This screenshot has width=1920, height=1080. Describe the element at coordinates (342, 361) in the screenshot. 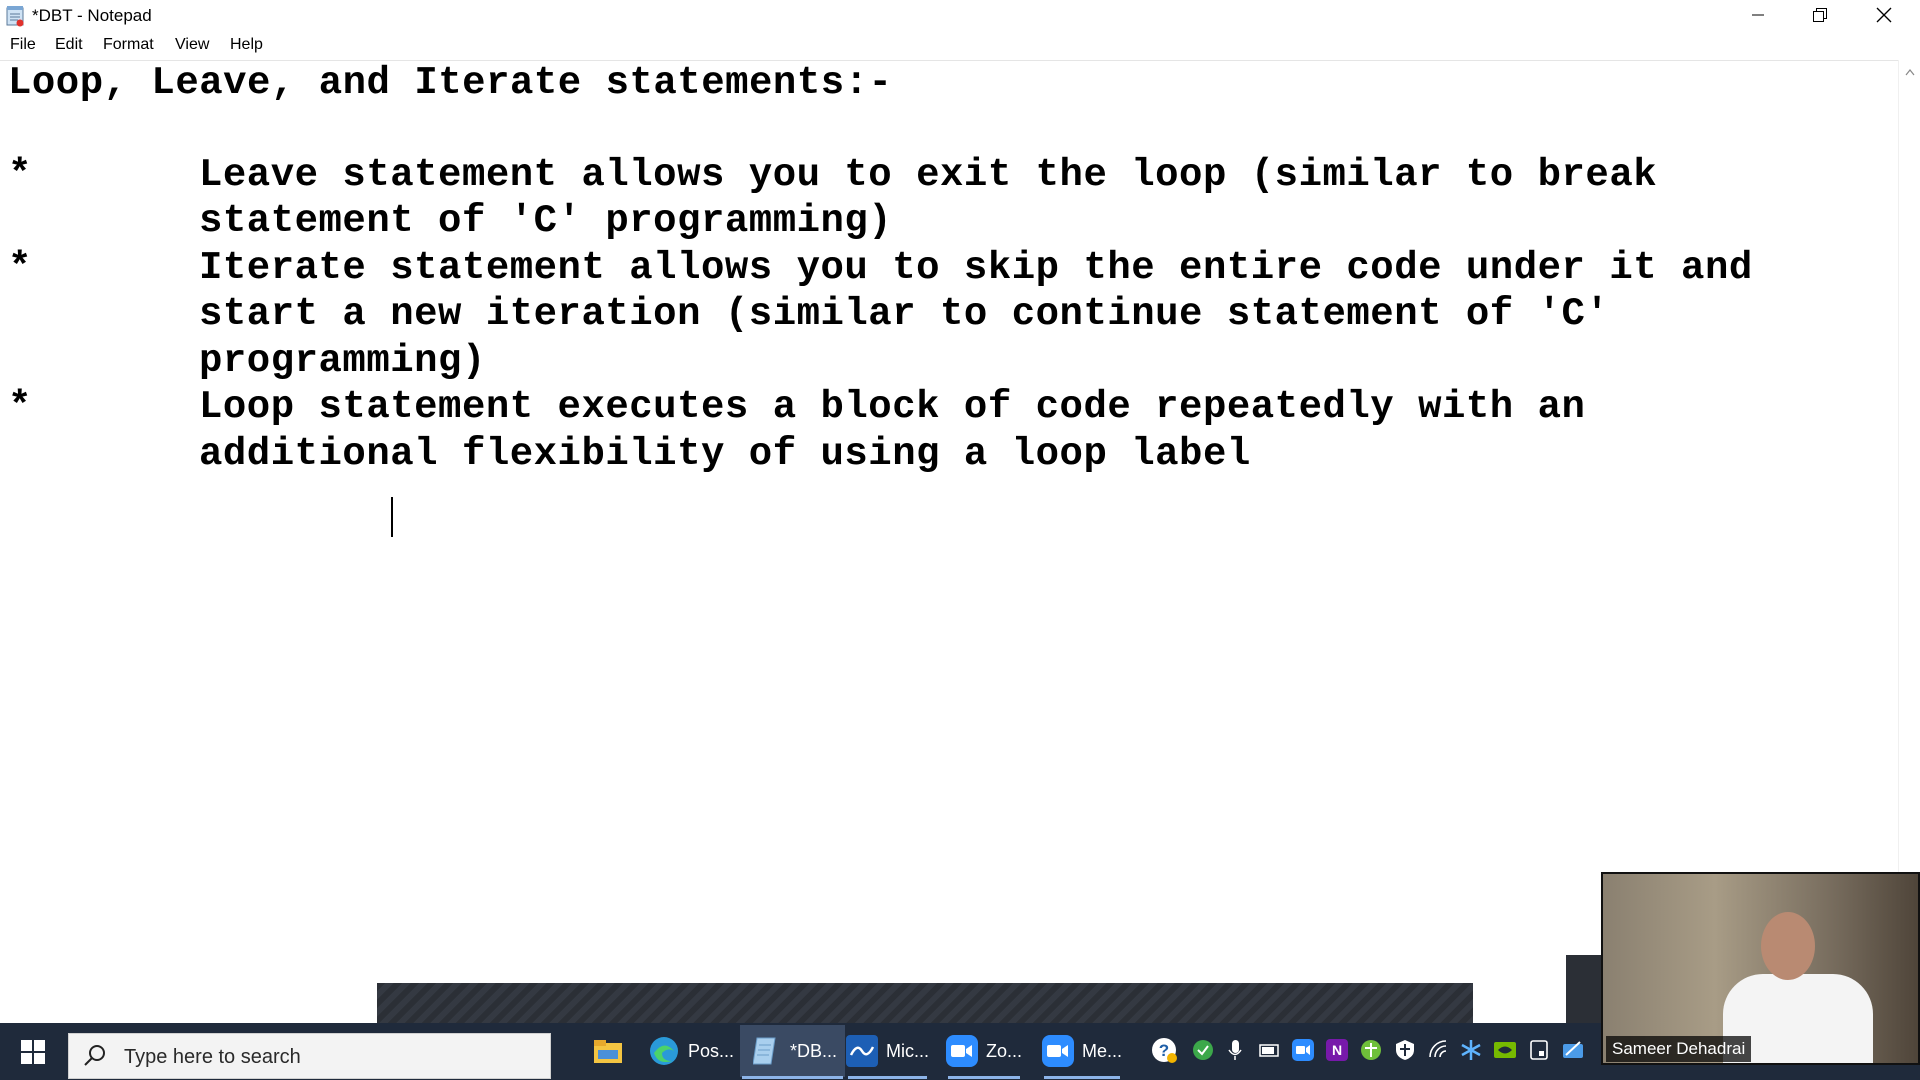

I see `text-line: programming)` at that location.